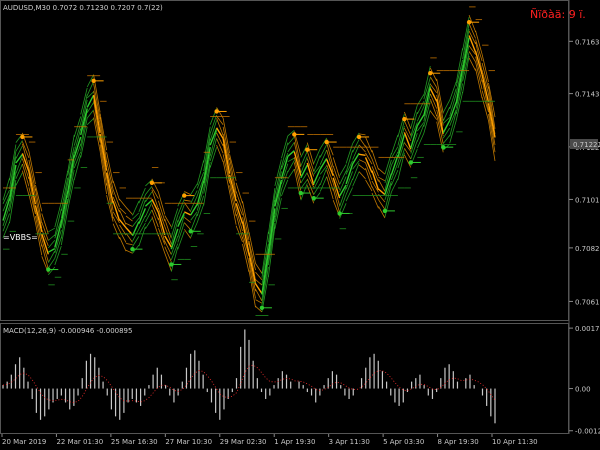 Image resolution: width=600 pixels, height=450 pixels. What do you see at coordinates (83, 8) in the screenshot?
I see `main-chart-title: AUDUSD,M30 0.7072 0.71230 0.7207 0.7(22)` at bounding box center [83, 8].